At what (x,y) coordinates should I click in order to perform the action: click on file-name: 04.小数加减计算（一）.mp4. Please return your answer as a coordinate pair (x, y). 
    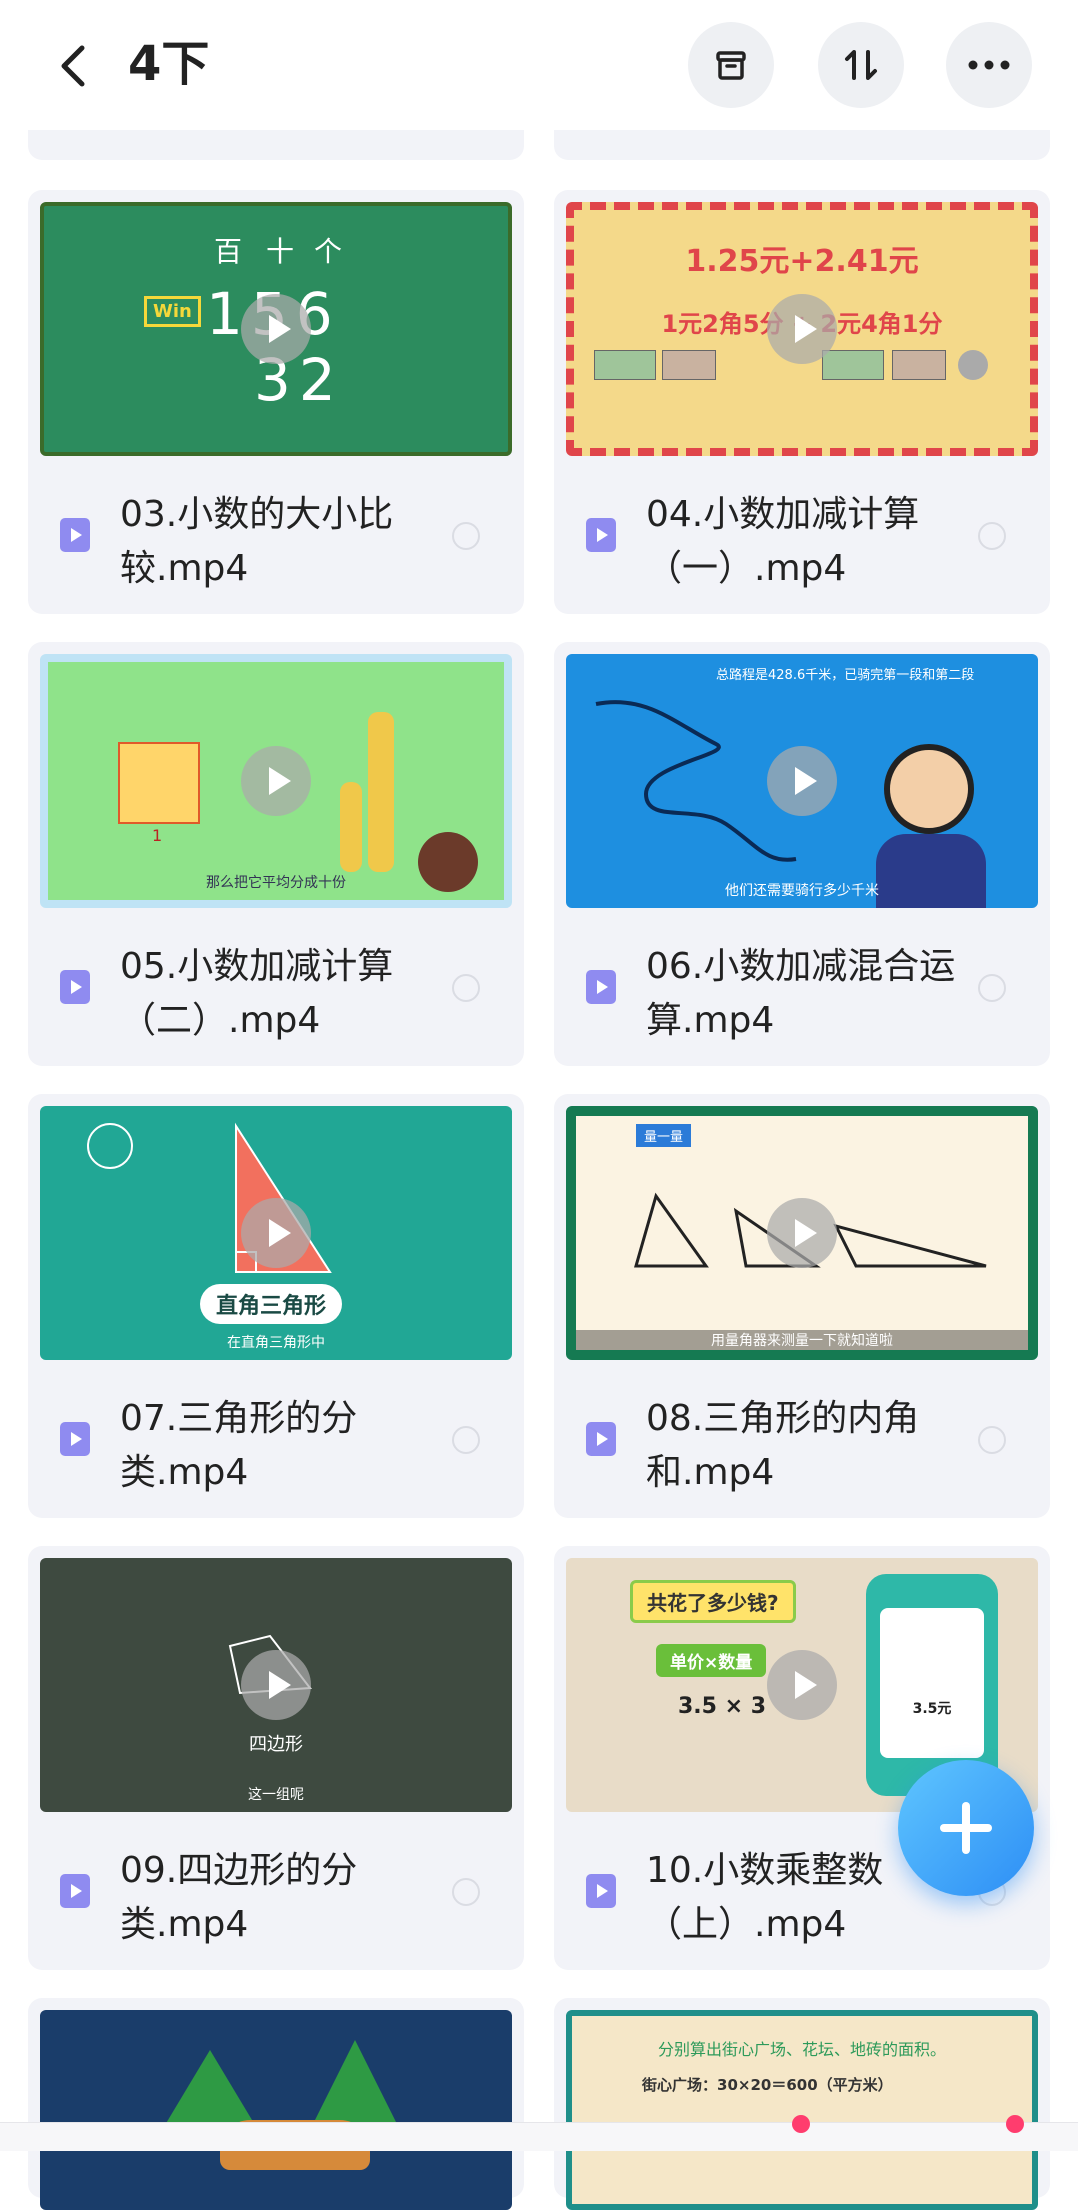
    Looking at the image, I should click on (783, 541).